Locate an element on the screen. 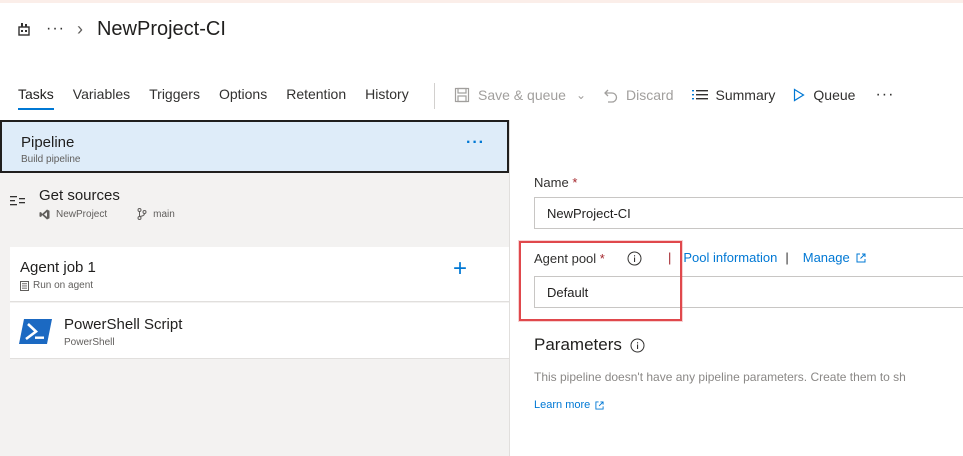 This screenshot has height=456, width=963. pipeline-subtitle: Build pipeline is located at coordinates (51, 159).